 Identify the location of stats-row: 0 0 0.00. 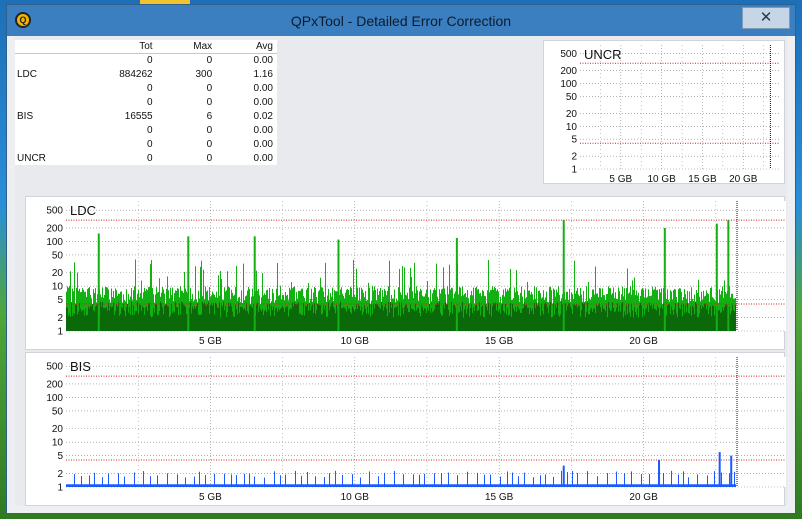
(146, 88).